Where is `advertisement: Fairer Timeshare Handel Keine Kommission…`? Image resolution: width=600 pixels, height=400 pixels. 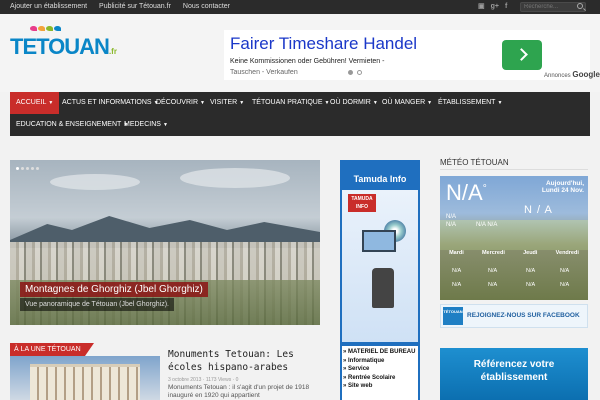 advertisement: Fairer Timeshare Handel Keine Kommission… is located at coordinates (412, 55).